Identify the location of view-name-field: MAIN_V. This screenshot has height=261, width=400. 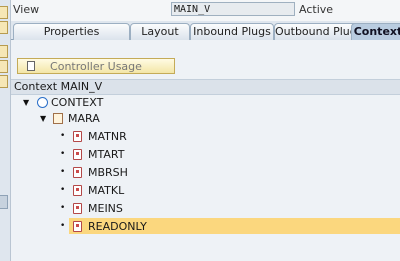
(233, 9).